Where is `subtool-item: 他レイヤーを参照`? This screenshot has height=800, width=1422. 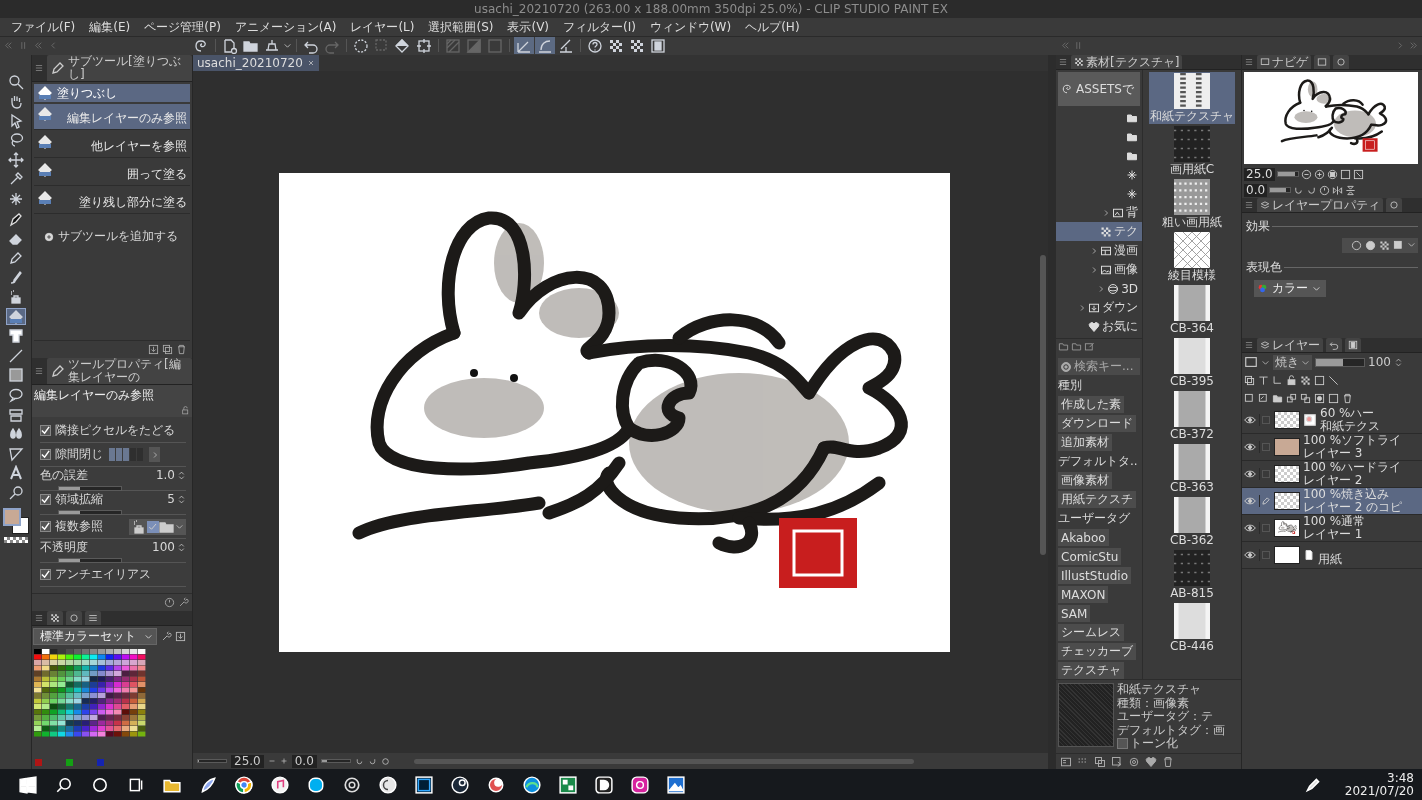
subtool-item: 他レイヤーを参照 is located at coordinates (112, 145).